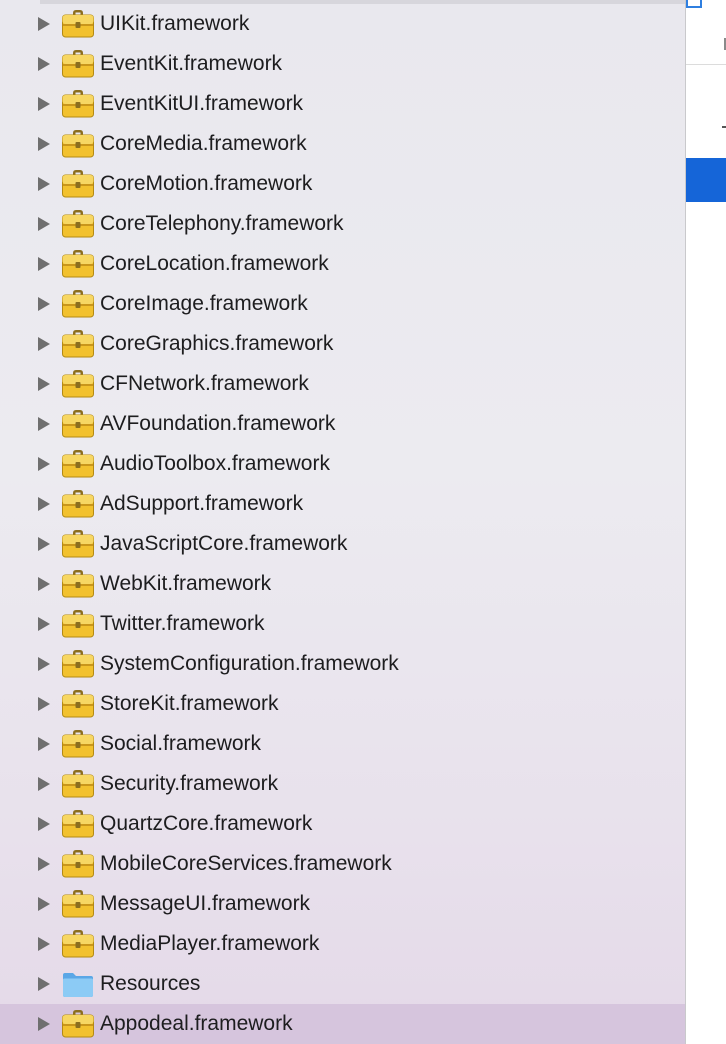 The height and width of the screenshot is (1044, 726). I want to click on navigator-row: EventKitUI.framework, so click(342, 104).